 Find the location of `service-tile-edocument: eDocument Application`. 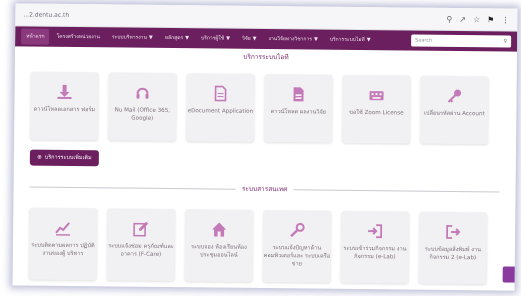

service-tile-edocument: eDocument Application is located at coordinates (220, 107).